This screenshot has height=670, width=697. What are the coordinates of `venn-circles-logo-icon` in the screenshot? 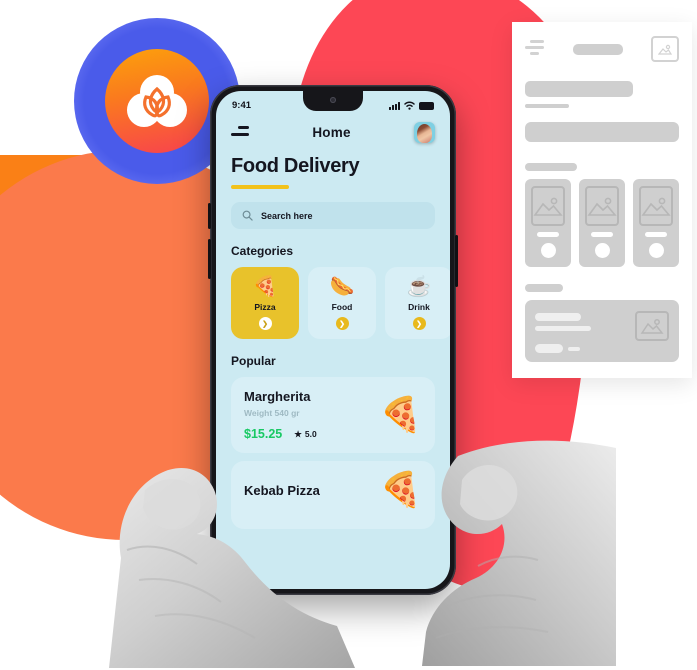 It's located at (157, 101).